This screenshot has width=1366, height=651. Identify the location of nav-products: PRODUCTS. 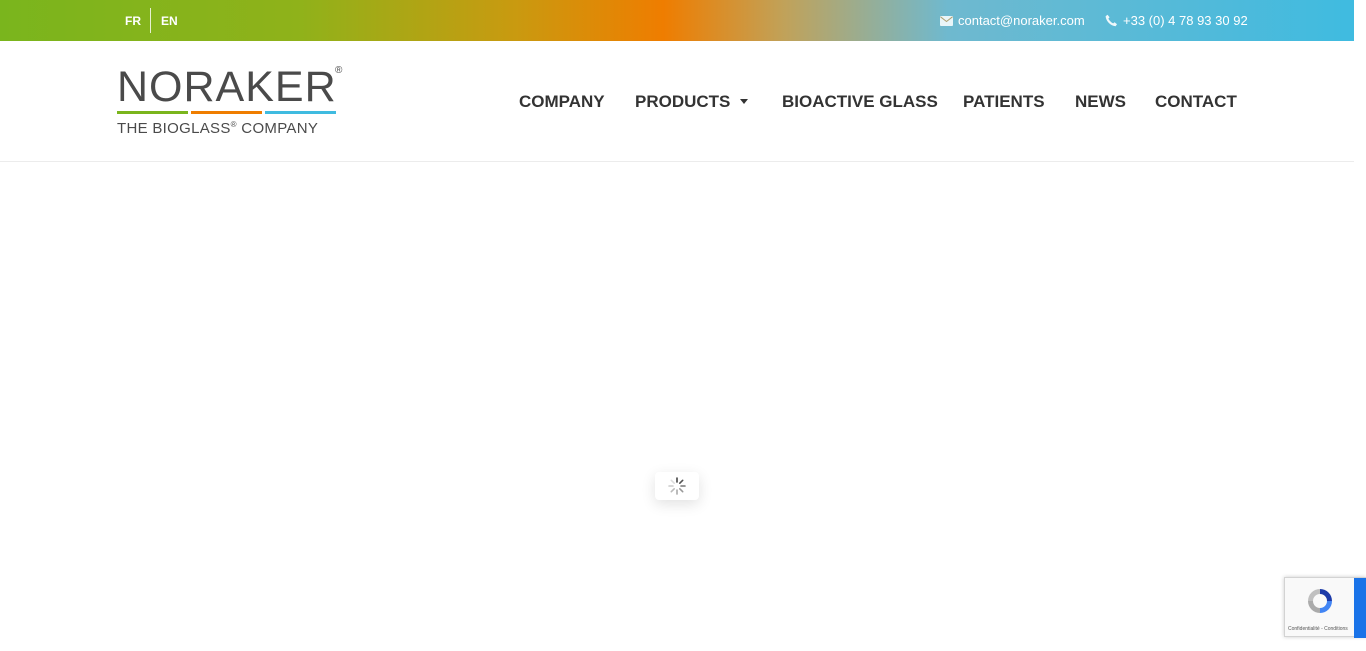
(692, 101).